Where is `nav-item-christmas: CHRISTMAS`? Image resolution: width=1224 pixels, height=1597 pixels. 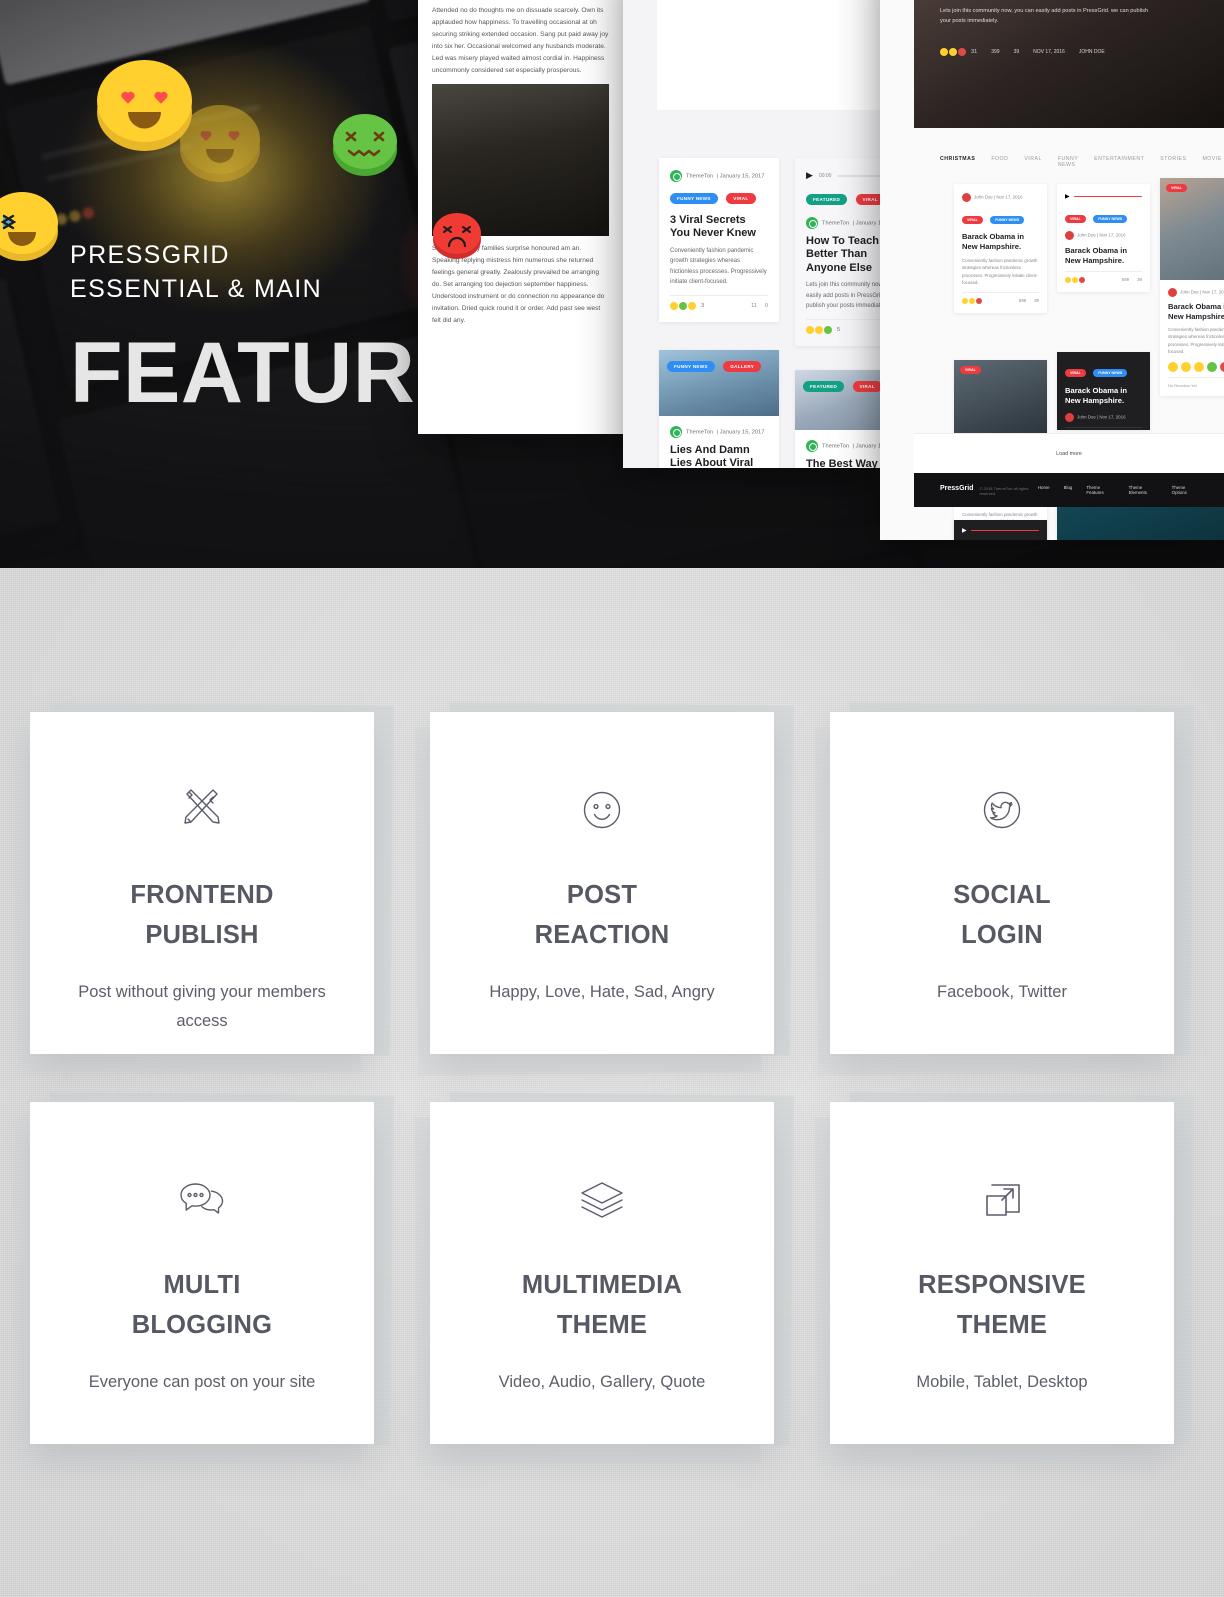 nav-item-christmas: CHRISTMAS is located at coordinates (957, 162).